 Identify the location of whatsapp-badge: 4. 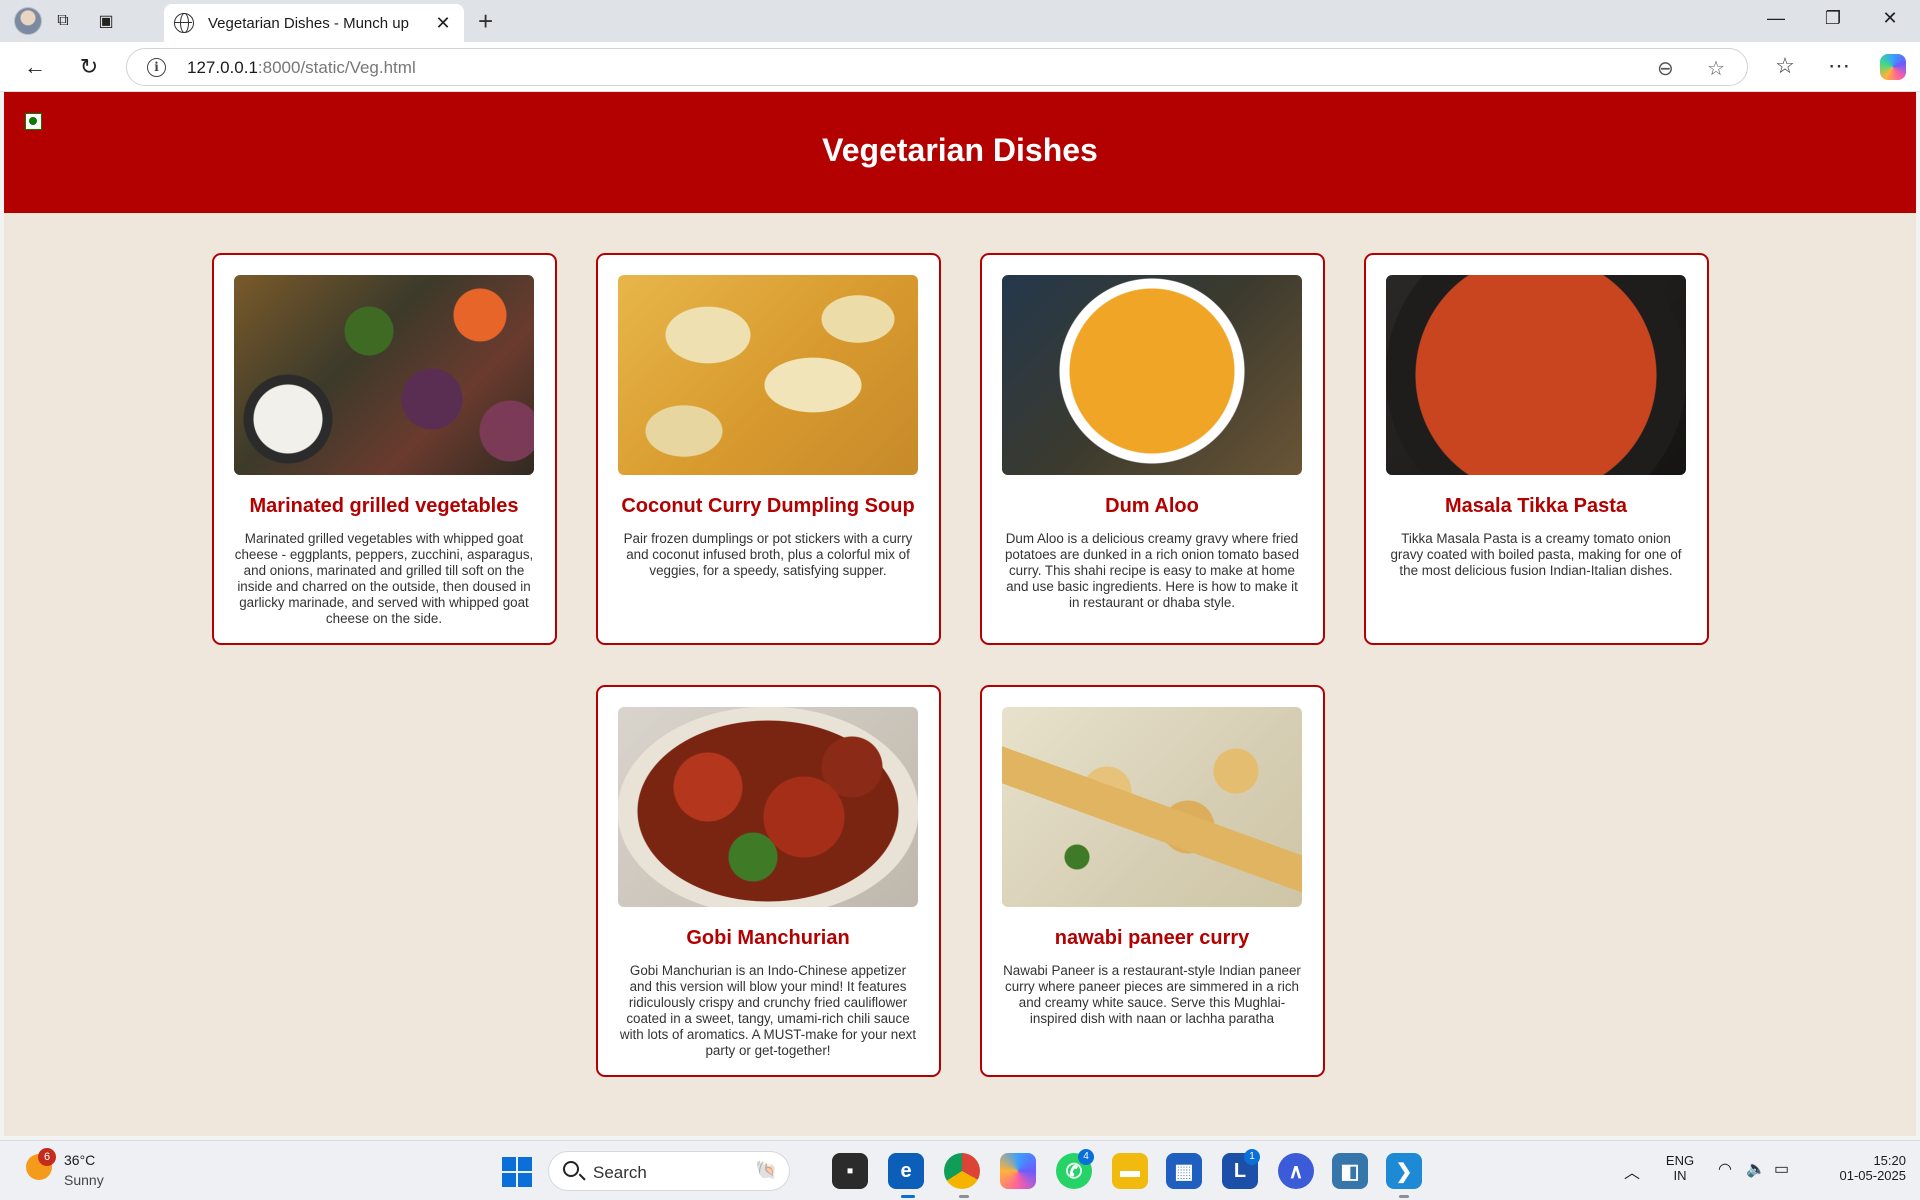
(1086, 1157).